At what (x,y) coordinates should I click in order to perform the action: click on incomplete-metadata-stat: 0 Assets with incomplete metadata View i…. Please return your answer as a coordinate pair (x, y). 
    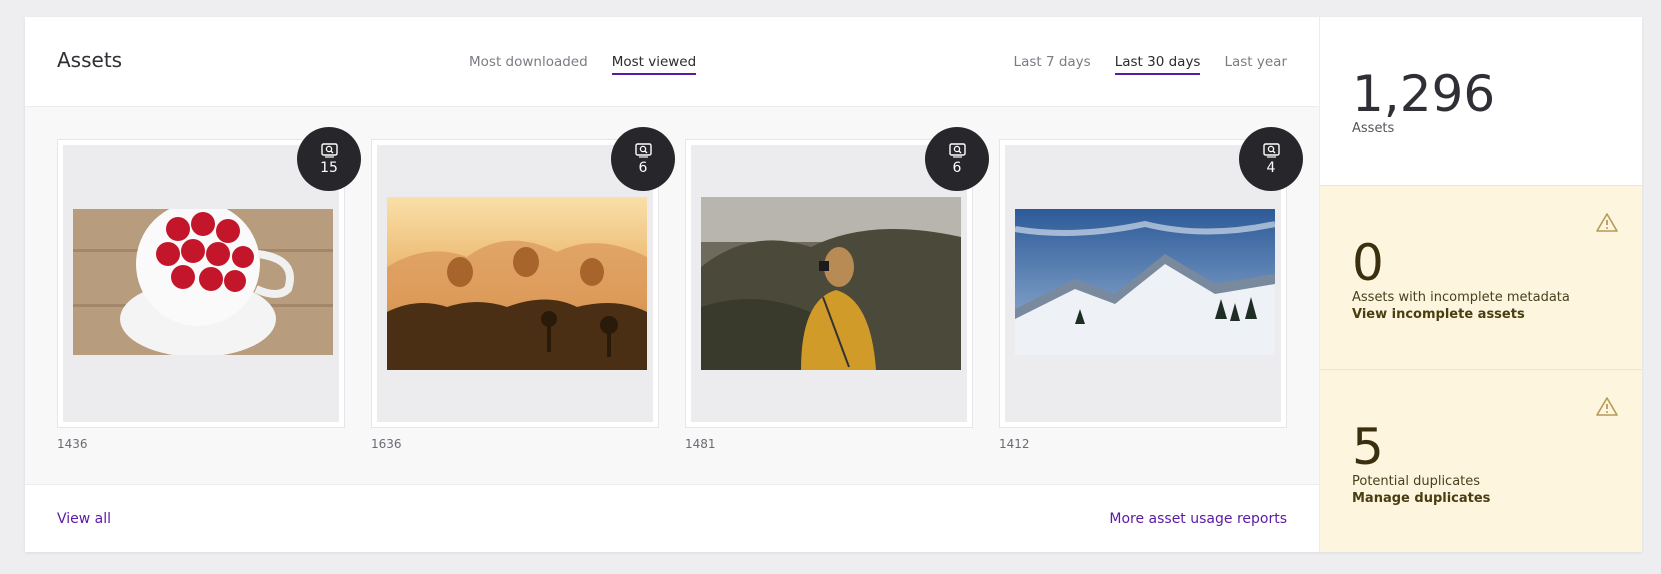
    Looking at the image, I should click on (1481, 277).